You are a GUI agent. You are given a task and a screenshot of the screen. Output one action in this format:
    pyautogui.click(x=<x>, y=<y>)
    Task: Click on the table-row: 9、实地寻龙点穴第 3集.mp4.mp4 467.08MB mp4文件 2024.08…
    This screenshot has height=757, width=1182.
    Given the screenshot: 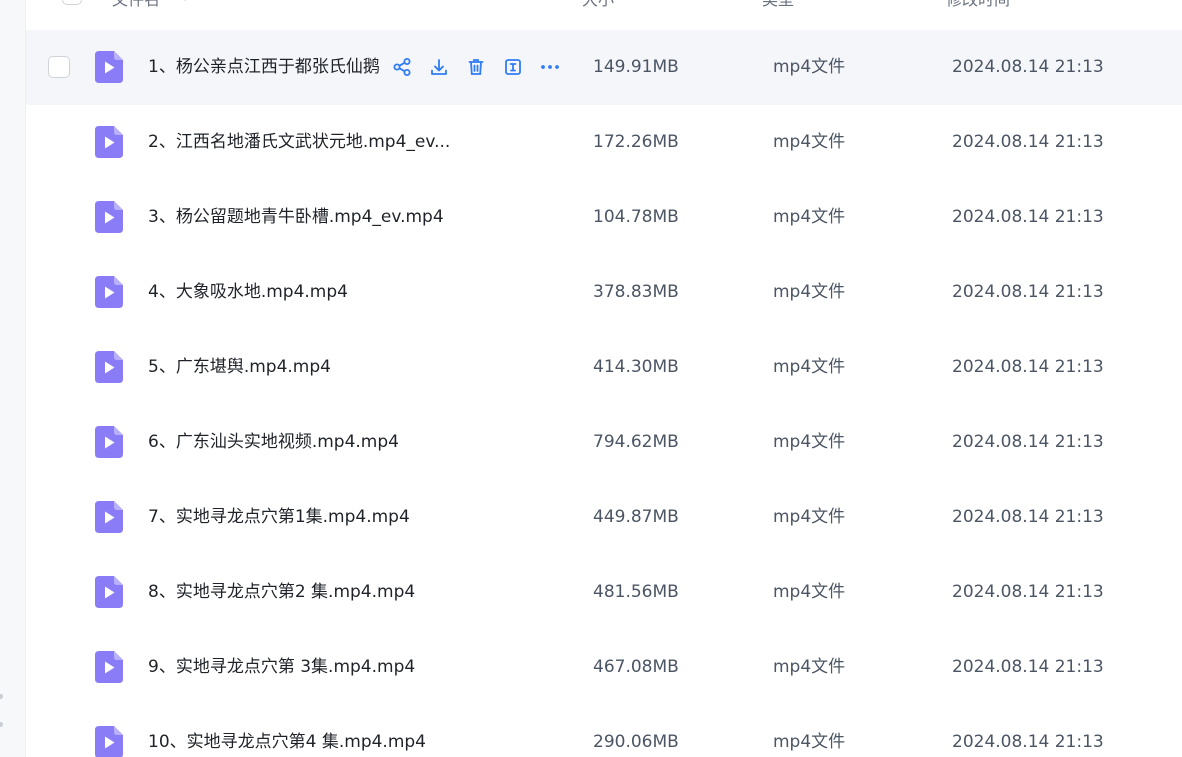 What is the action you would take?
    pyautogui.click(x=604, y=667)
    